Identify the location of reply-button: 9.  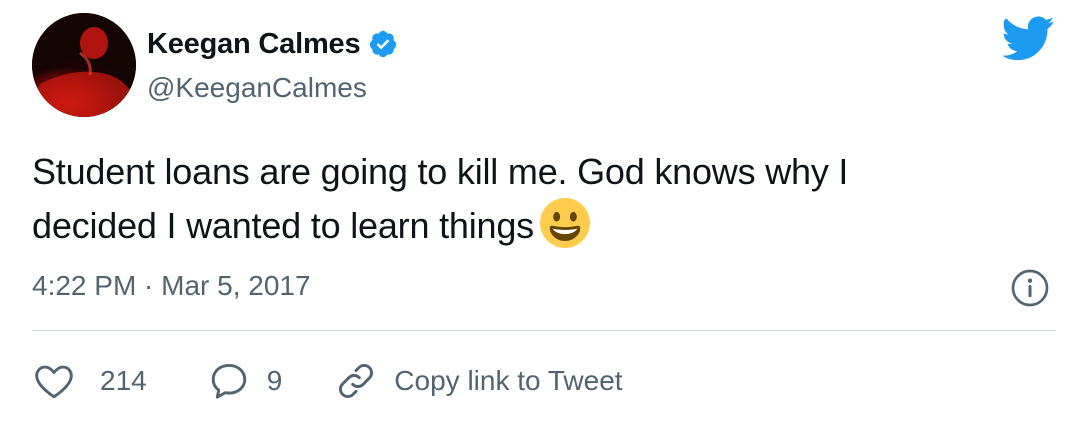
(245, 381).